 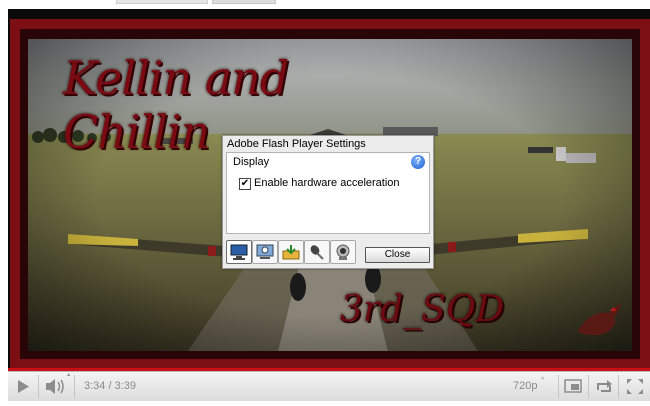 I want to click on video-overlay-subtitle: 3rd_SQD, so click(x=422, y=309).